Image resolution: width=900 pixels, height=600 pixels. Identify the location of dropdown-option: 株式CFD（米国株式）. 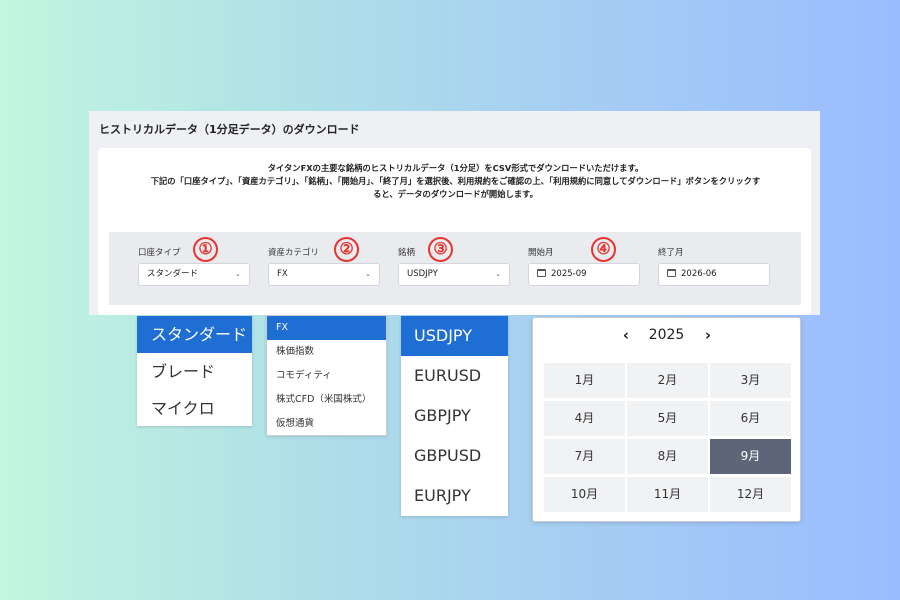
(326, 400).